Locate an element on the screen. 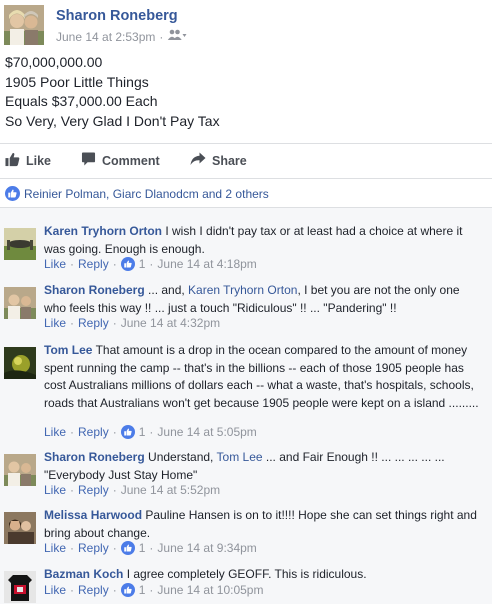 This screenshot has width=492, height=604. commenter-name: Melissa Harwood is located at coordinates (93, 515).